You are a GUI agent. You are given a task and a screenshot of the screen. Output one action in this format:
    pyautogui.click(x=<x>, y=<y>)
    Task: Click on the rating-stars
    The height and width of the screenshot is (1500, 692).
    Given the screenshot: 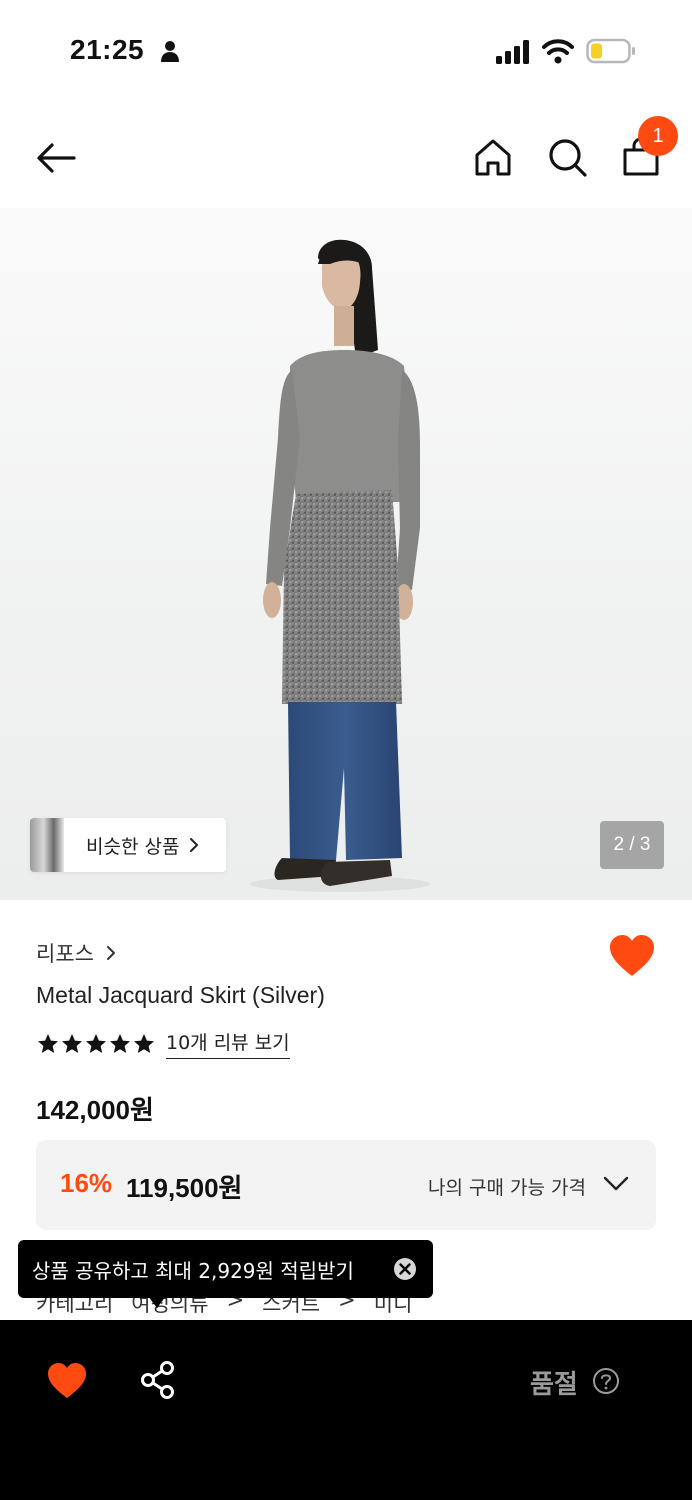 What is the action you would take?
    pyautogui.click(x=96, y=1044)
    